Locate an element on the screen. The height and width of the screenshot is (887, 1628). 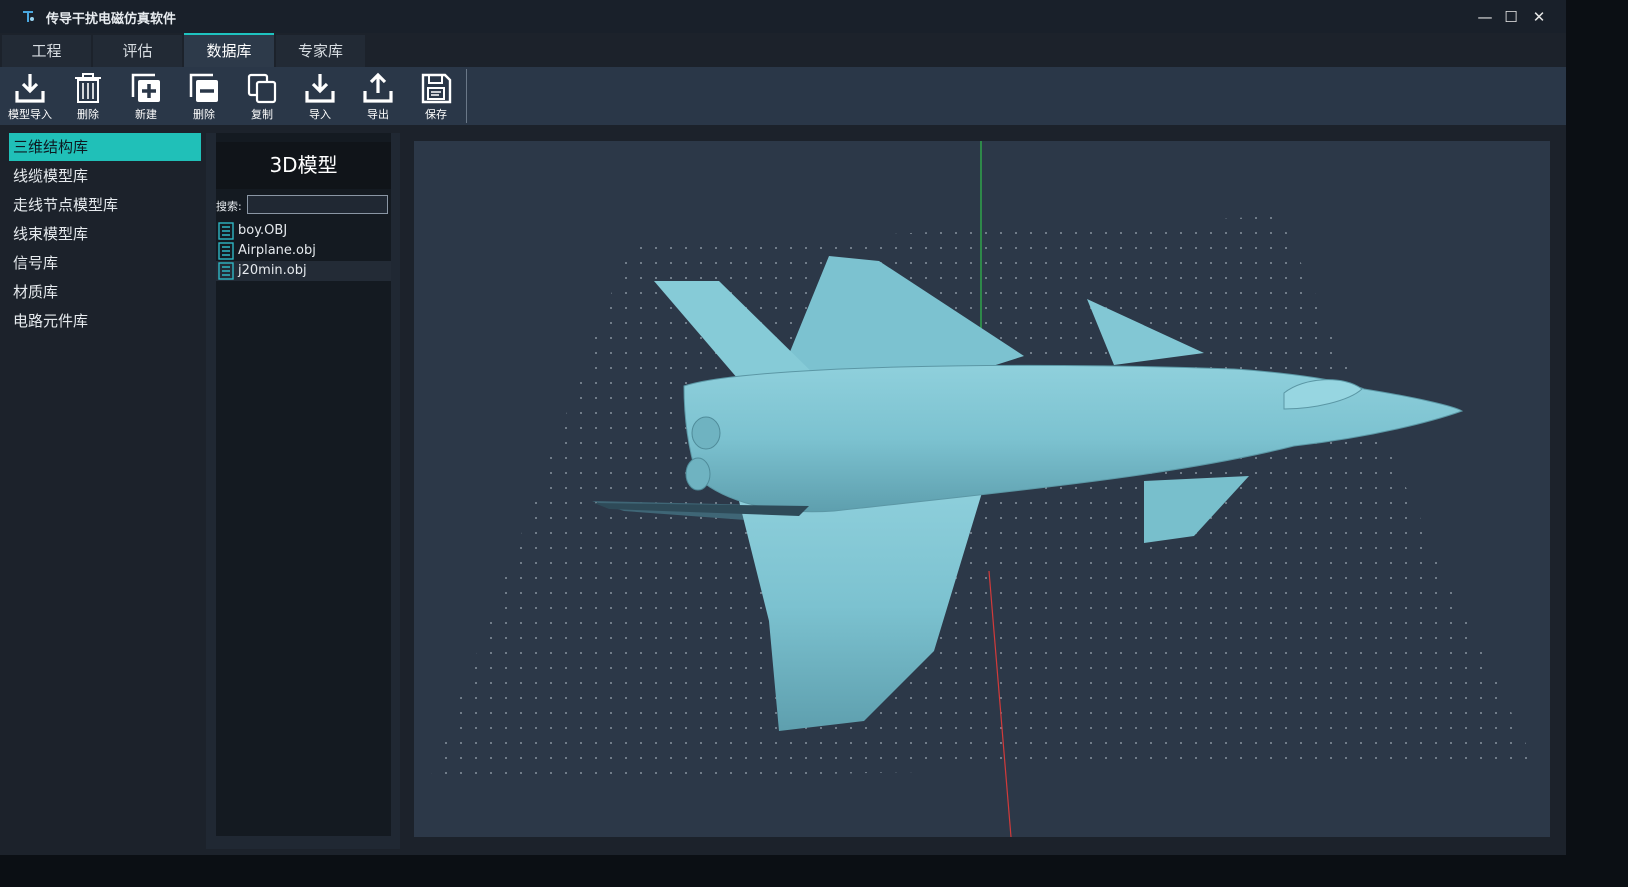
sidebar-item-routing-node: 走线节点模型库 is located at coordinates (105, 205).